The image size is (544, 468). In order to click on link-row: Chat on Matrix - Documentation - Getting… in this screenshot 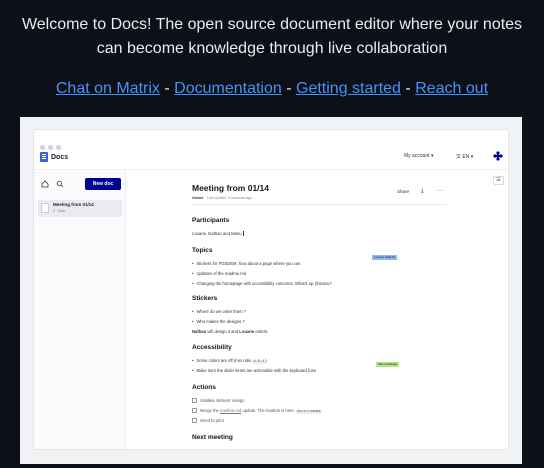, I will do `click(272, 89)`.